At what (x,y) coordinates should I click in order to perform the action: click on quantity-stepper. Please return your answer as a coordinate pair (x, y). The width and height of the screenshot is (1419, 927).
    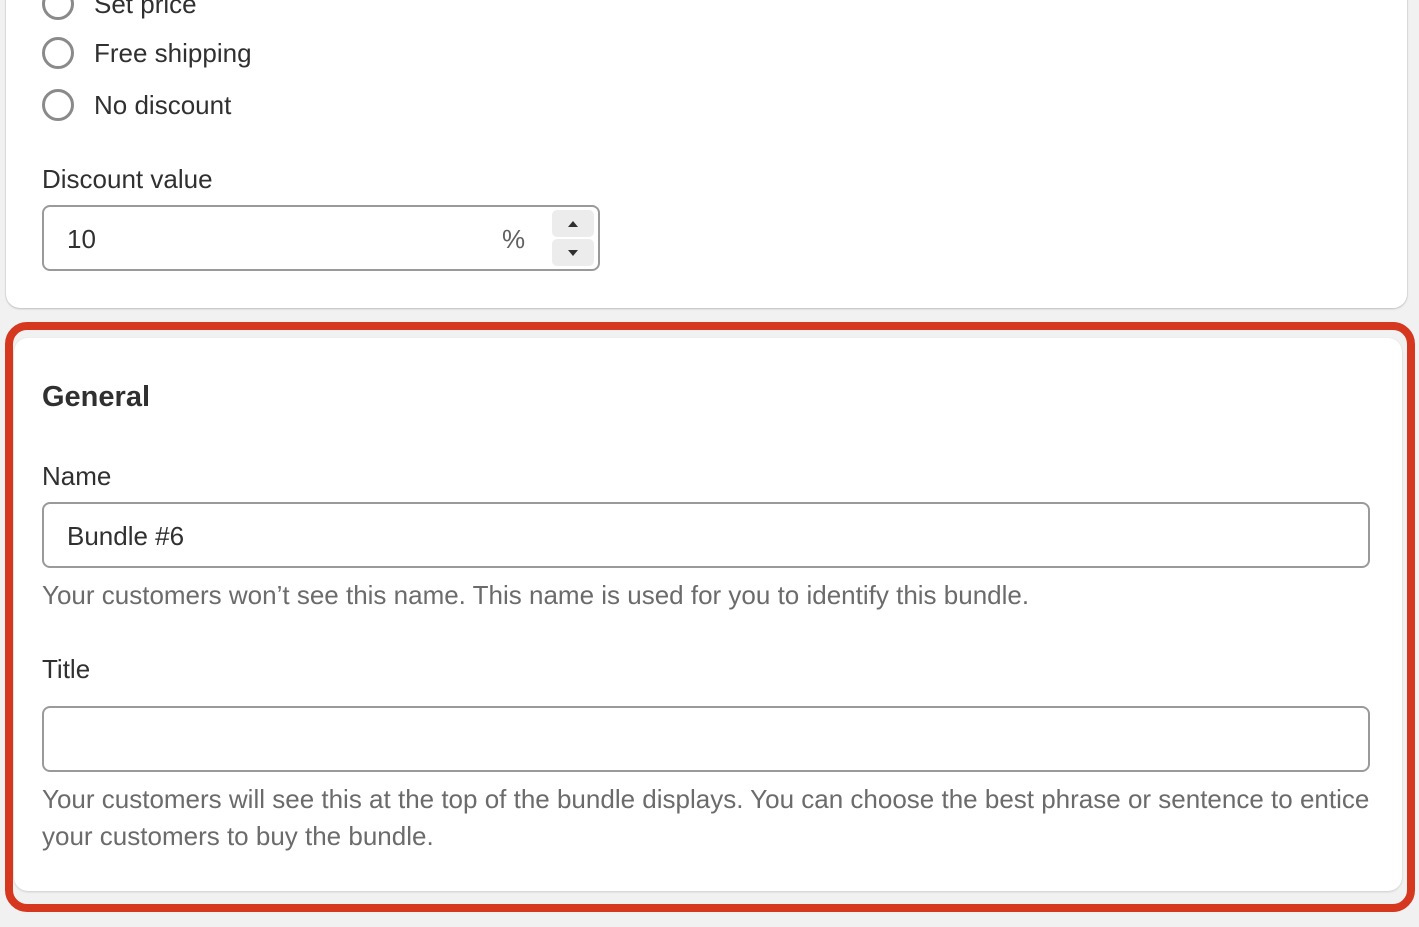
    Looking at the image, I should click on (573, 238).